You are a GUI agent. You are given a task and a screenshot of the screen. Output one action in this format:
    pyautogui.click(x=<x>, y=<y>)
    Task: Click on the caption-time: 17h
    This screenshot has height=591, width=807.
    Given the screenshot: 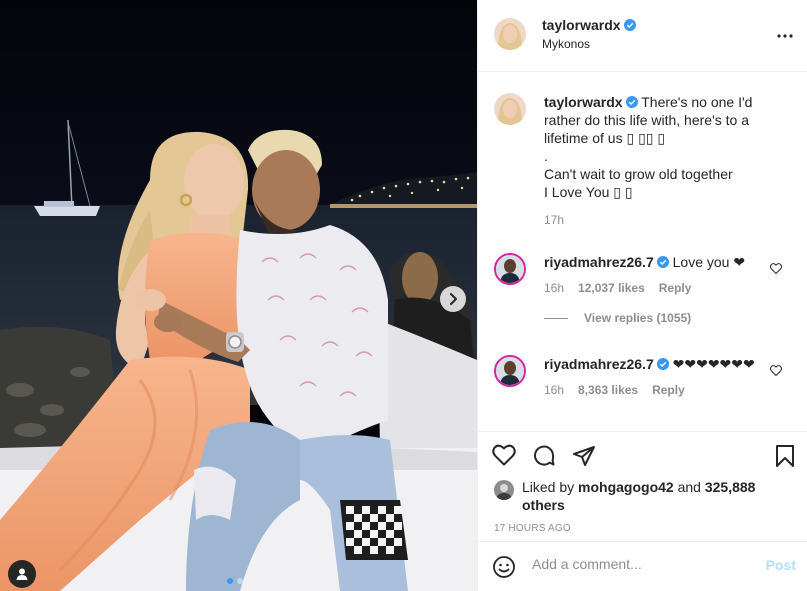 What is the action you would take?
    pyautogui.click(x=554, y=220)
    